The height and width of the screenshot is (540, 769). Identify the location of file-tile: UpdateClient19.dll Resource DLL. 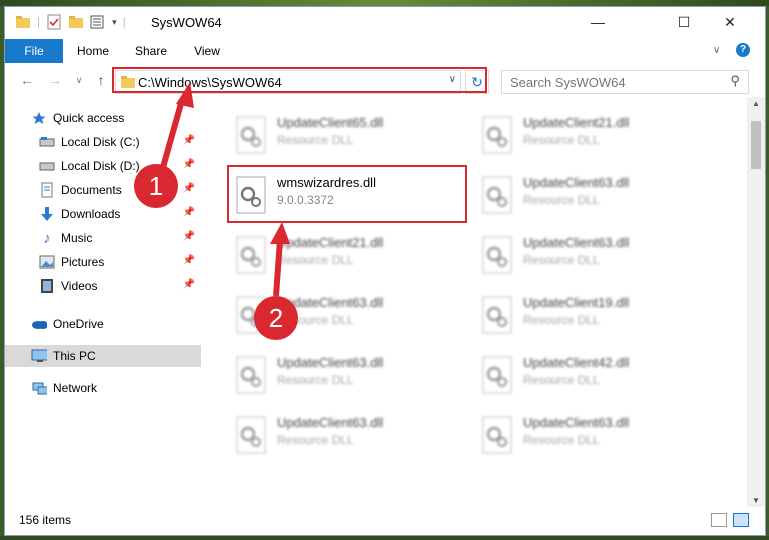
(595, 315).